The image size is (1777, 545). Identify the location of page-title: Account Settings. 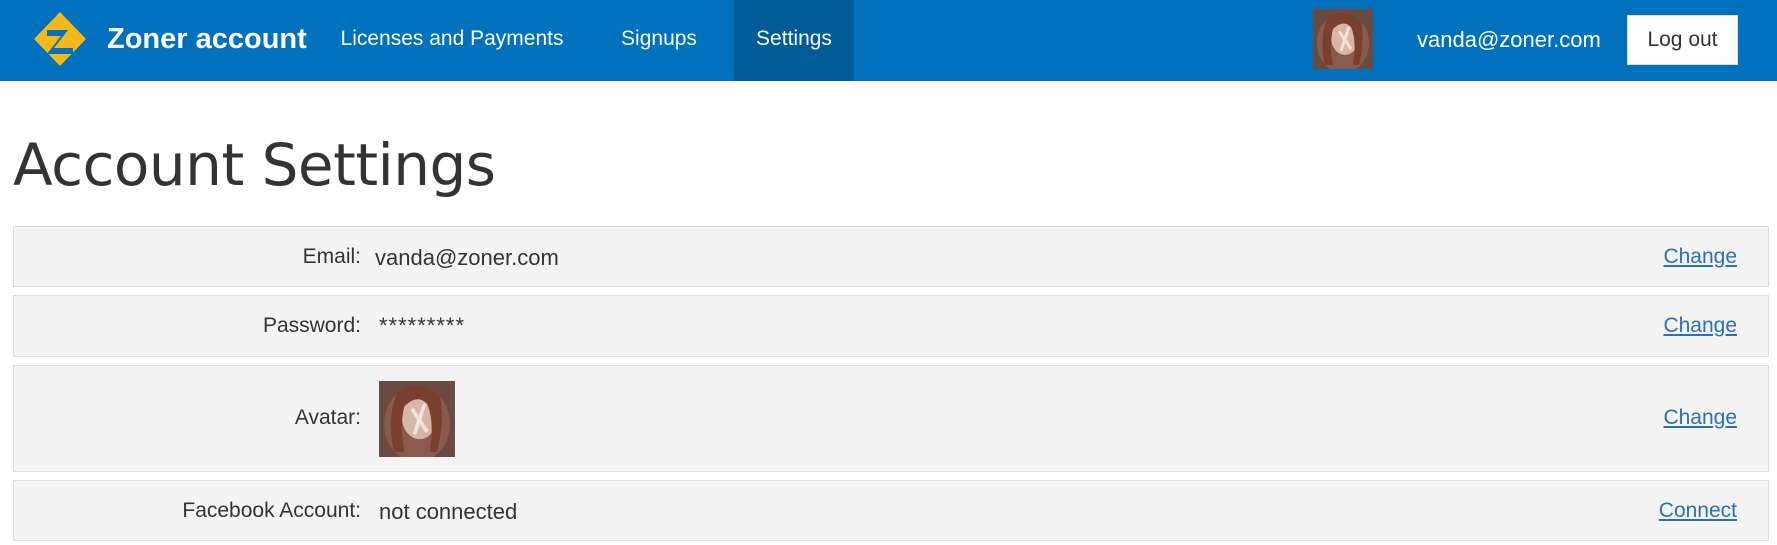
(254, 165).